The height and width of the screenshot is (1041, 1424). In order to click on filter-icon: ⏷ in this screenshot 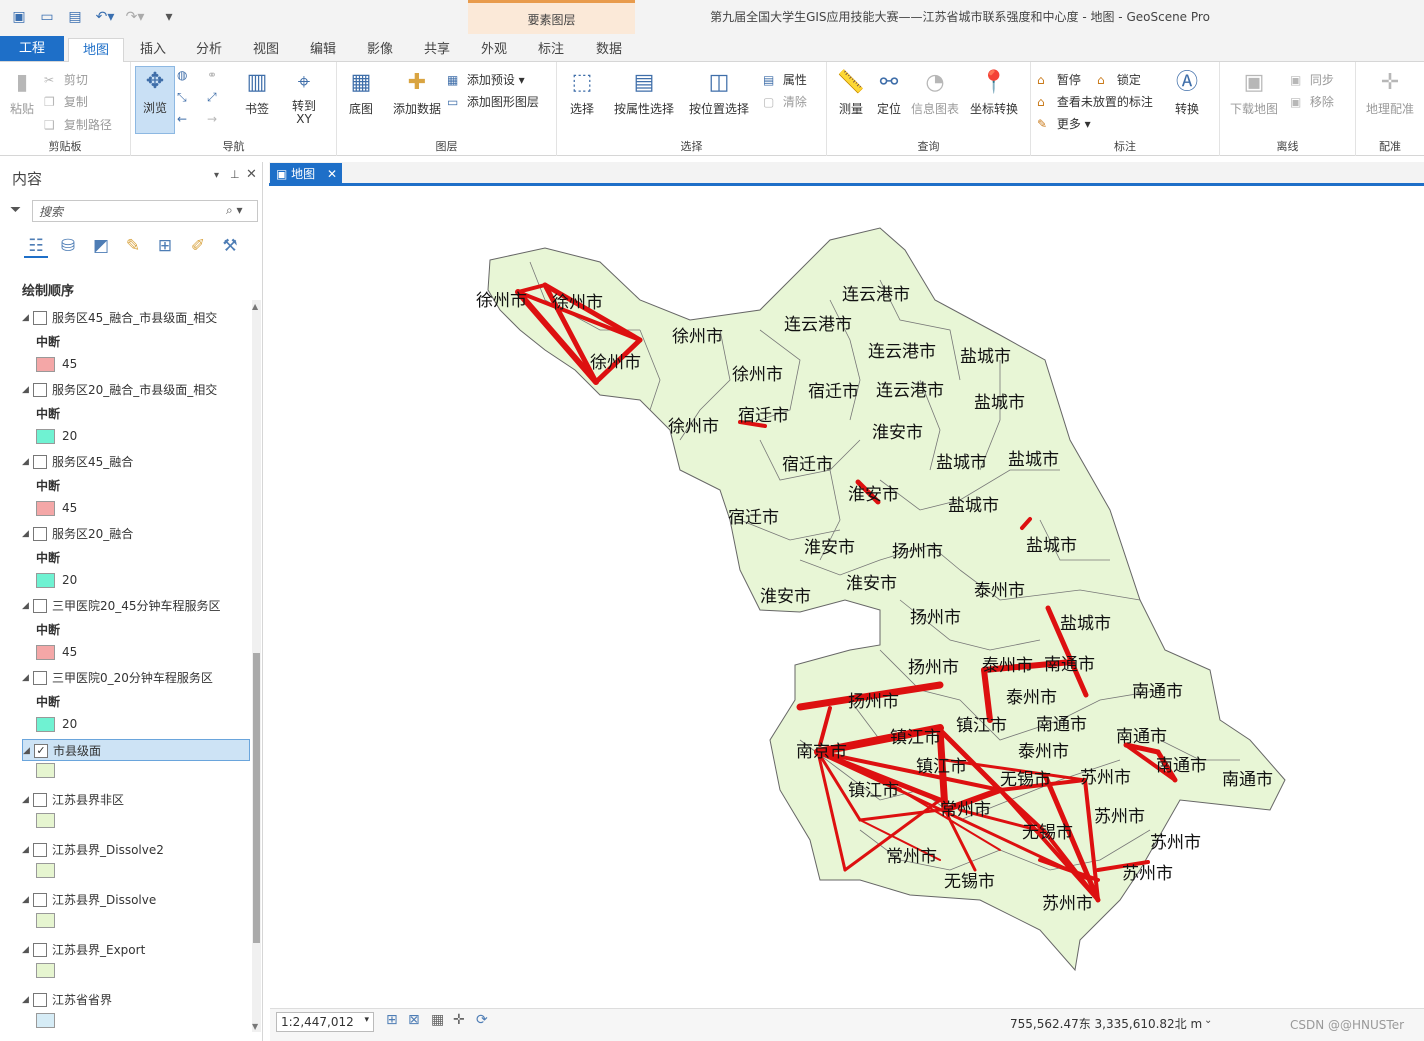, I will do `click(15, 210)`.